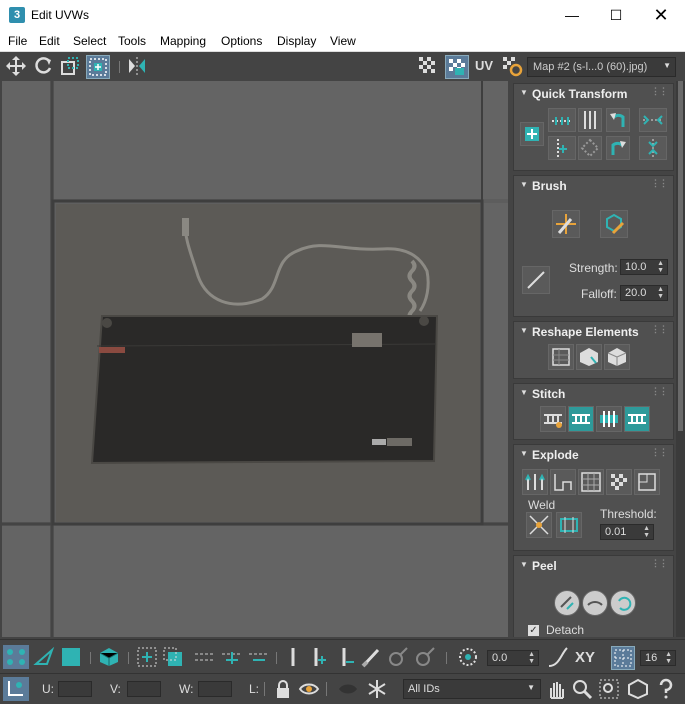 The image size is (685, 704). I want to click on checker-pattern-icon, so click(428, 66).